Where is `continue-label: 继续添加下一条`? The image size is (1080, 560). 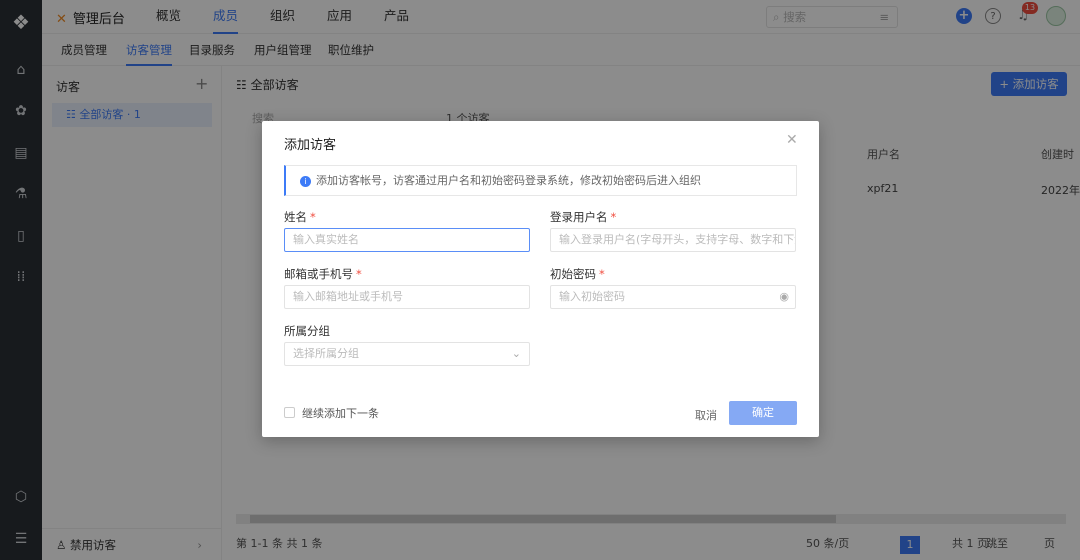
continue-label: 继续添加下一条 is located at coordinates (340, 413).